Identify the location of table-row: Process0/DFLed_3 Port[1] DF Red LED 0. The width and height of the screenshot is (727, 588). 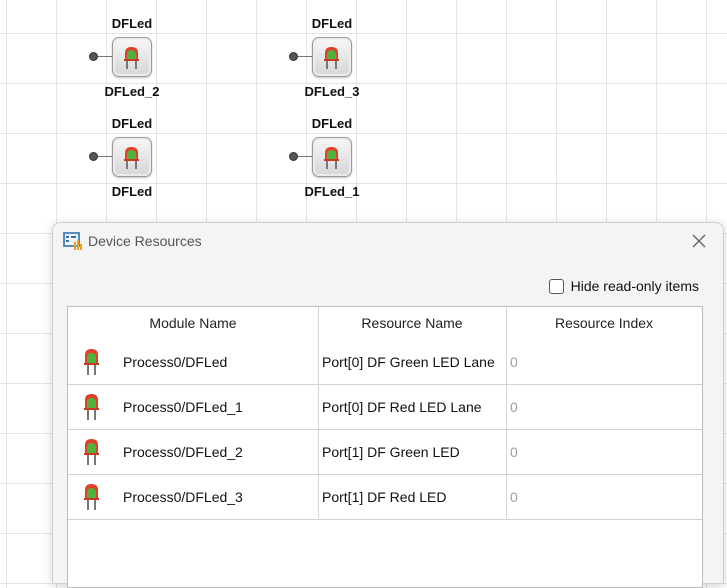
(385, 497).